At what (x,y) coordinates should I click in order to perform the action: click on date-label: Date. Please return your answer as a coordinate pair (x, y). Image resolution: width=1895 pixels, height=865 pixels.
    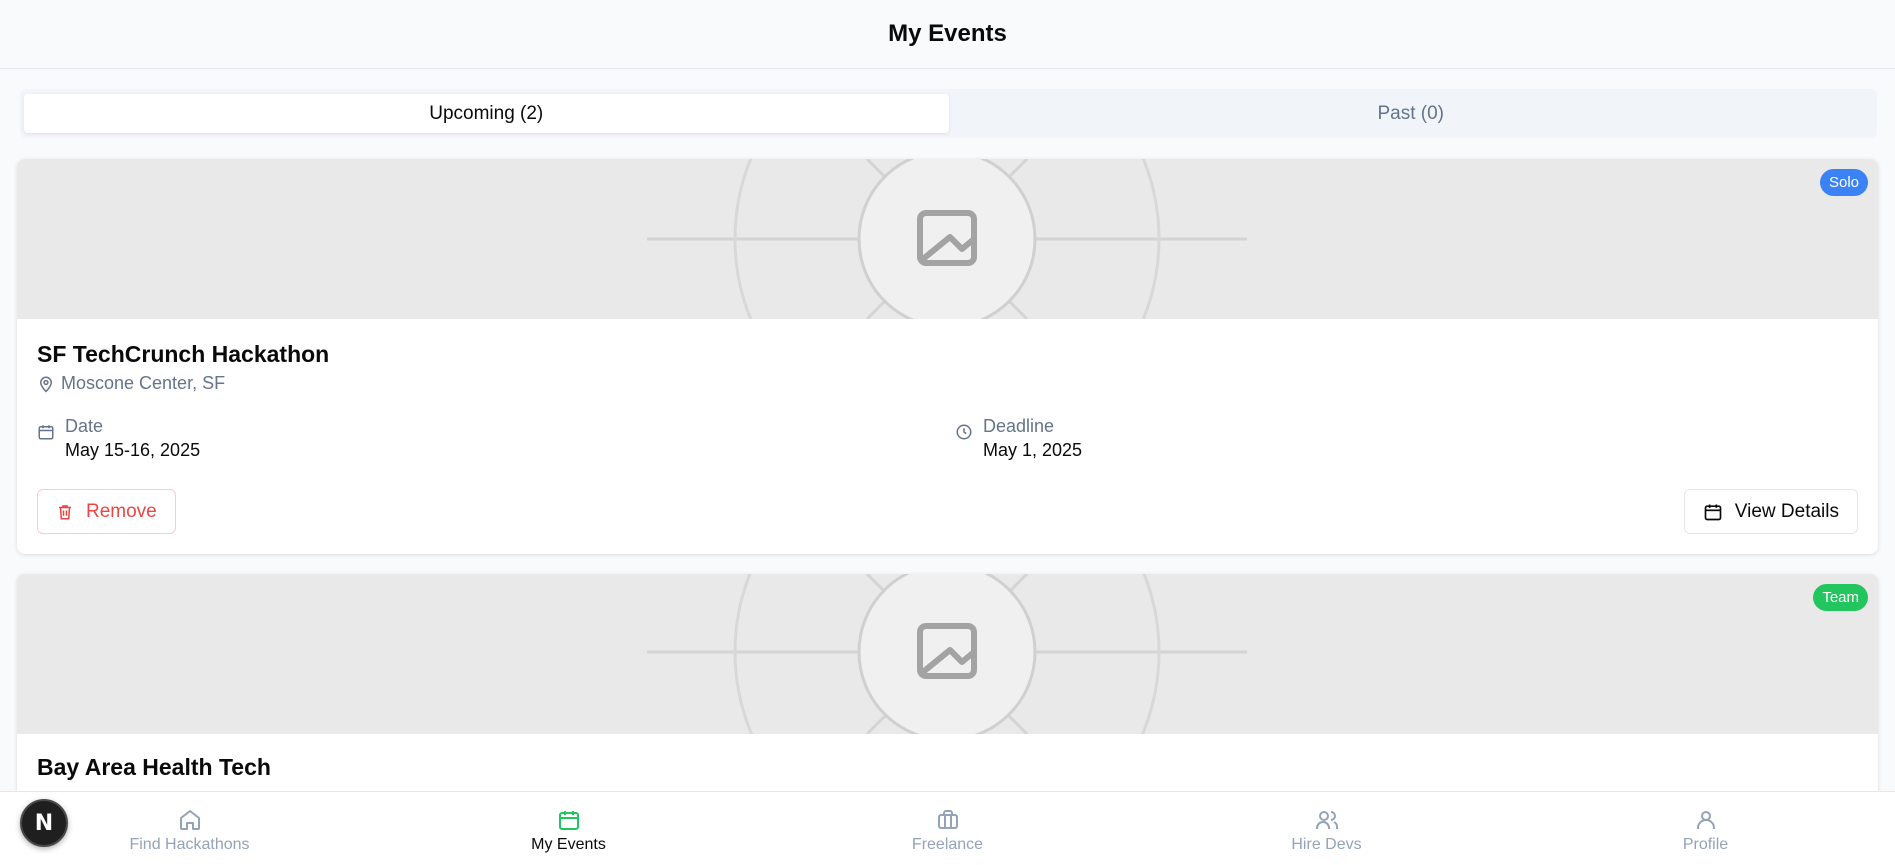
    Looking at the image, I should click on (84, 426).